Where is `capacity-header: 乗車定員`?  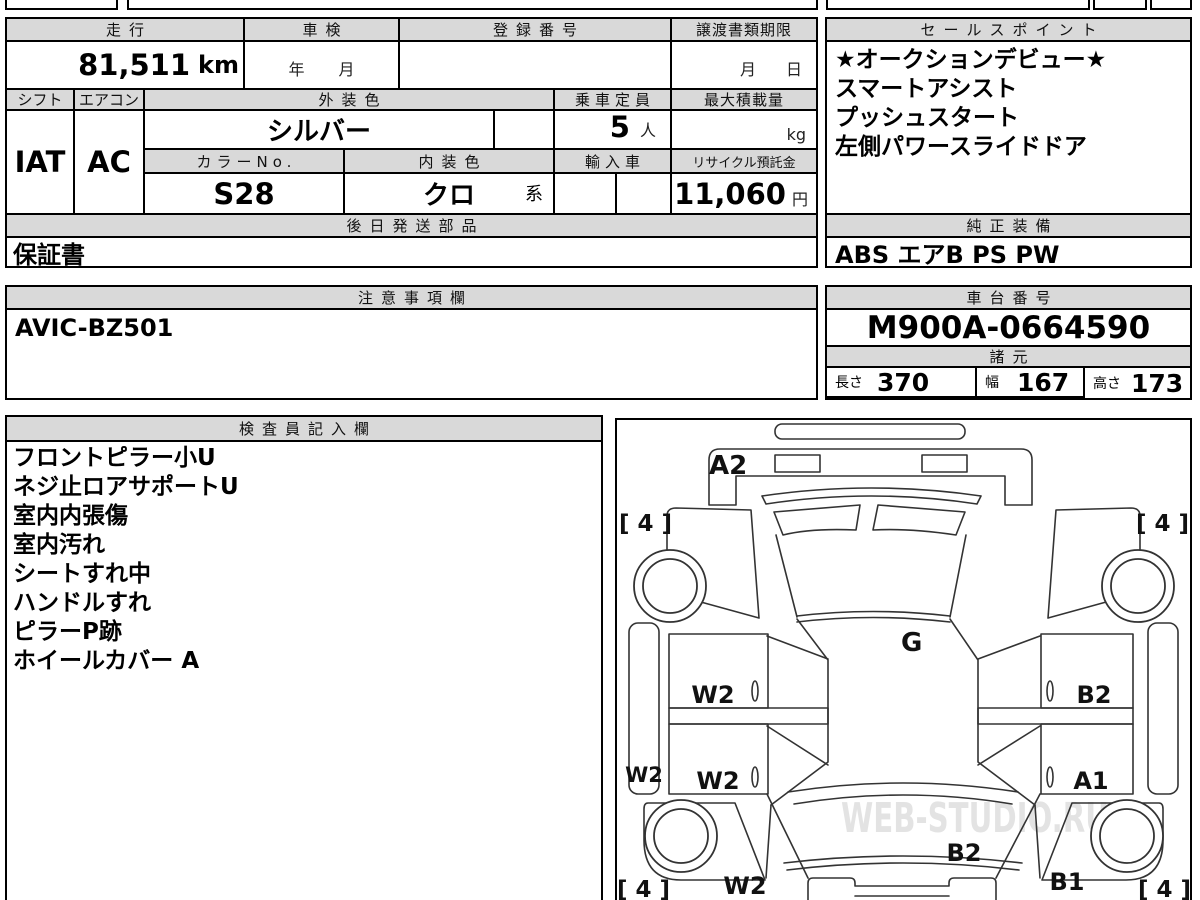
capacity-header: 乗車定員 is located at coordinates (613, 100).